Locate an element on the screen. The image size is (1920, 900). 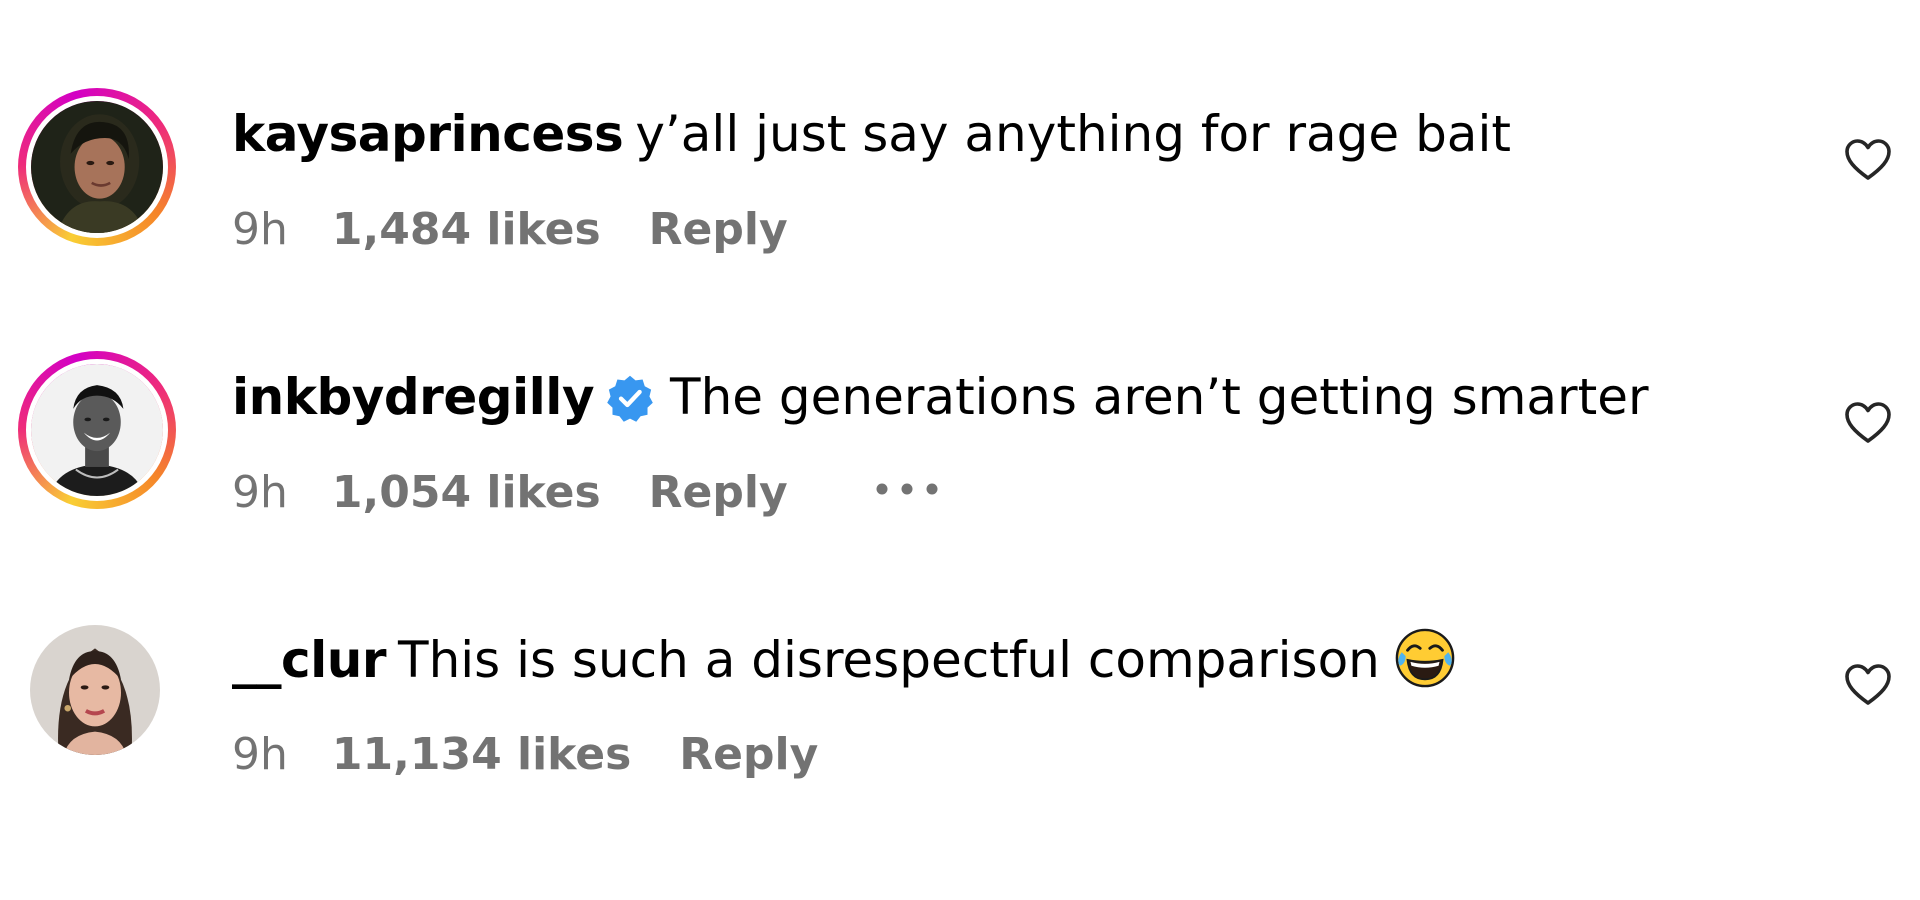
comment-likes: 11,134 likes is located at coordinates (481, 755).